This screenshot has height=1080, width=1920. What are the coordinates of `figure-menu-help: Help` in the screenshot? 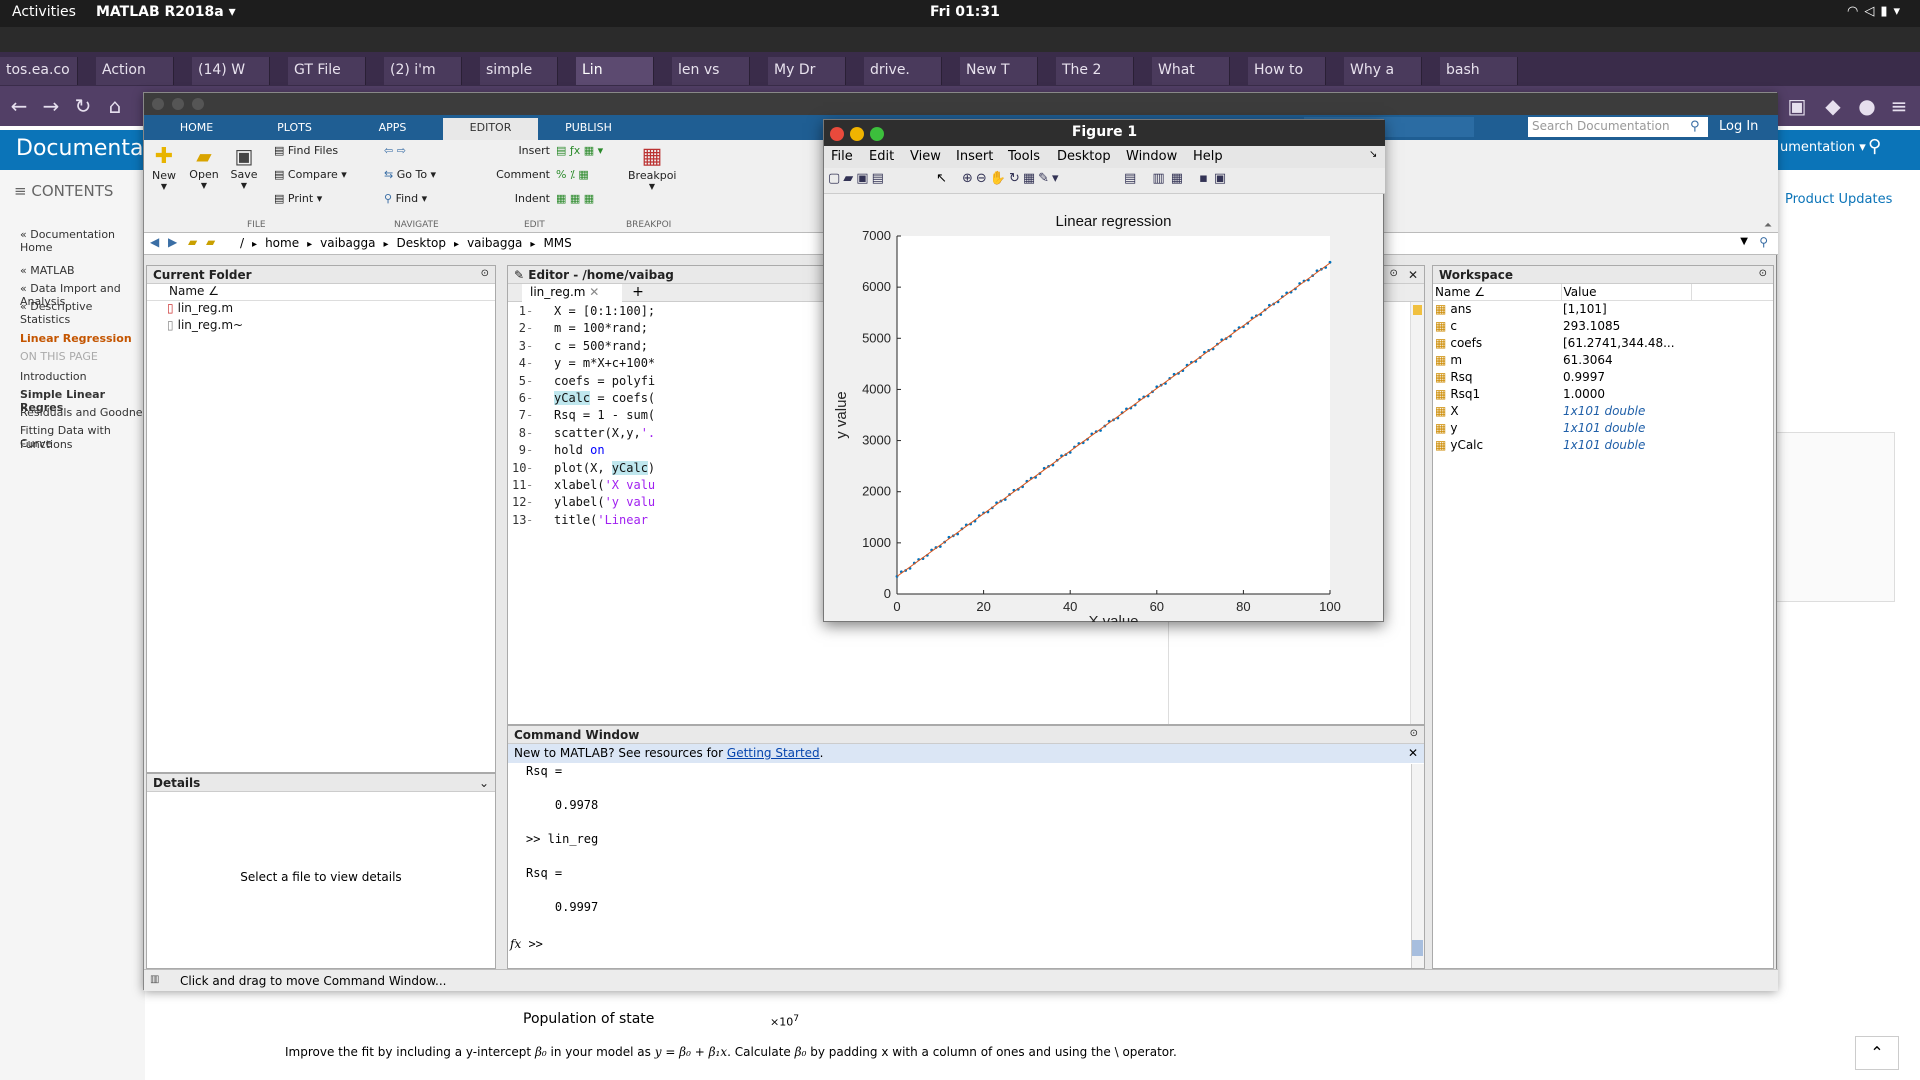 It's located at (1208, 156).